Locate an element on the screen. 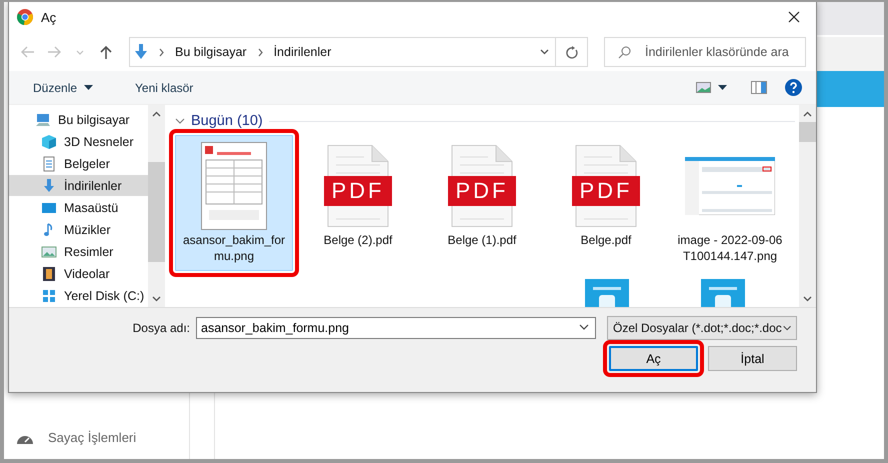 Image resolution: width=888 pixels, height=463 pixels. file-item: PDF Belge (1).pdf is located at coordinates (482, 203).